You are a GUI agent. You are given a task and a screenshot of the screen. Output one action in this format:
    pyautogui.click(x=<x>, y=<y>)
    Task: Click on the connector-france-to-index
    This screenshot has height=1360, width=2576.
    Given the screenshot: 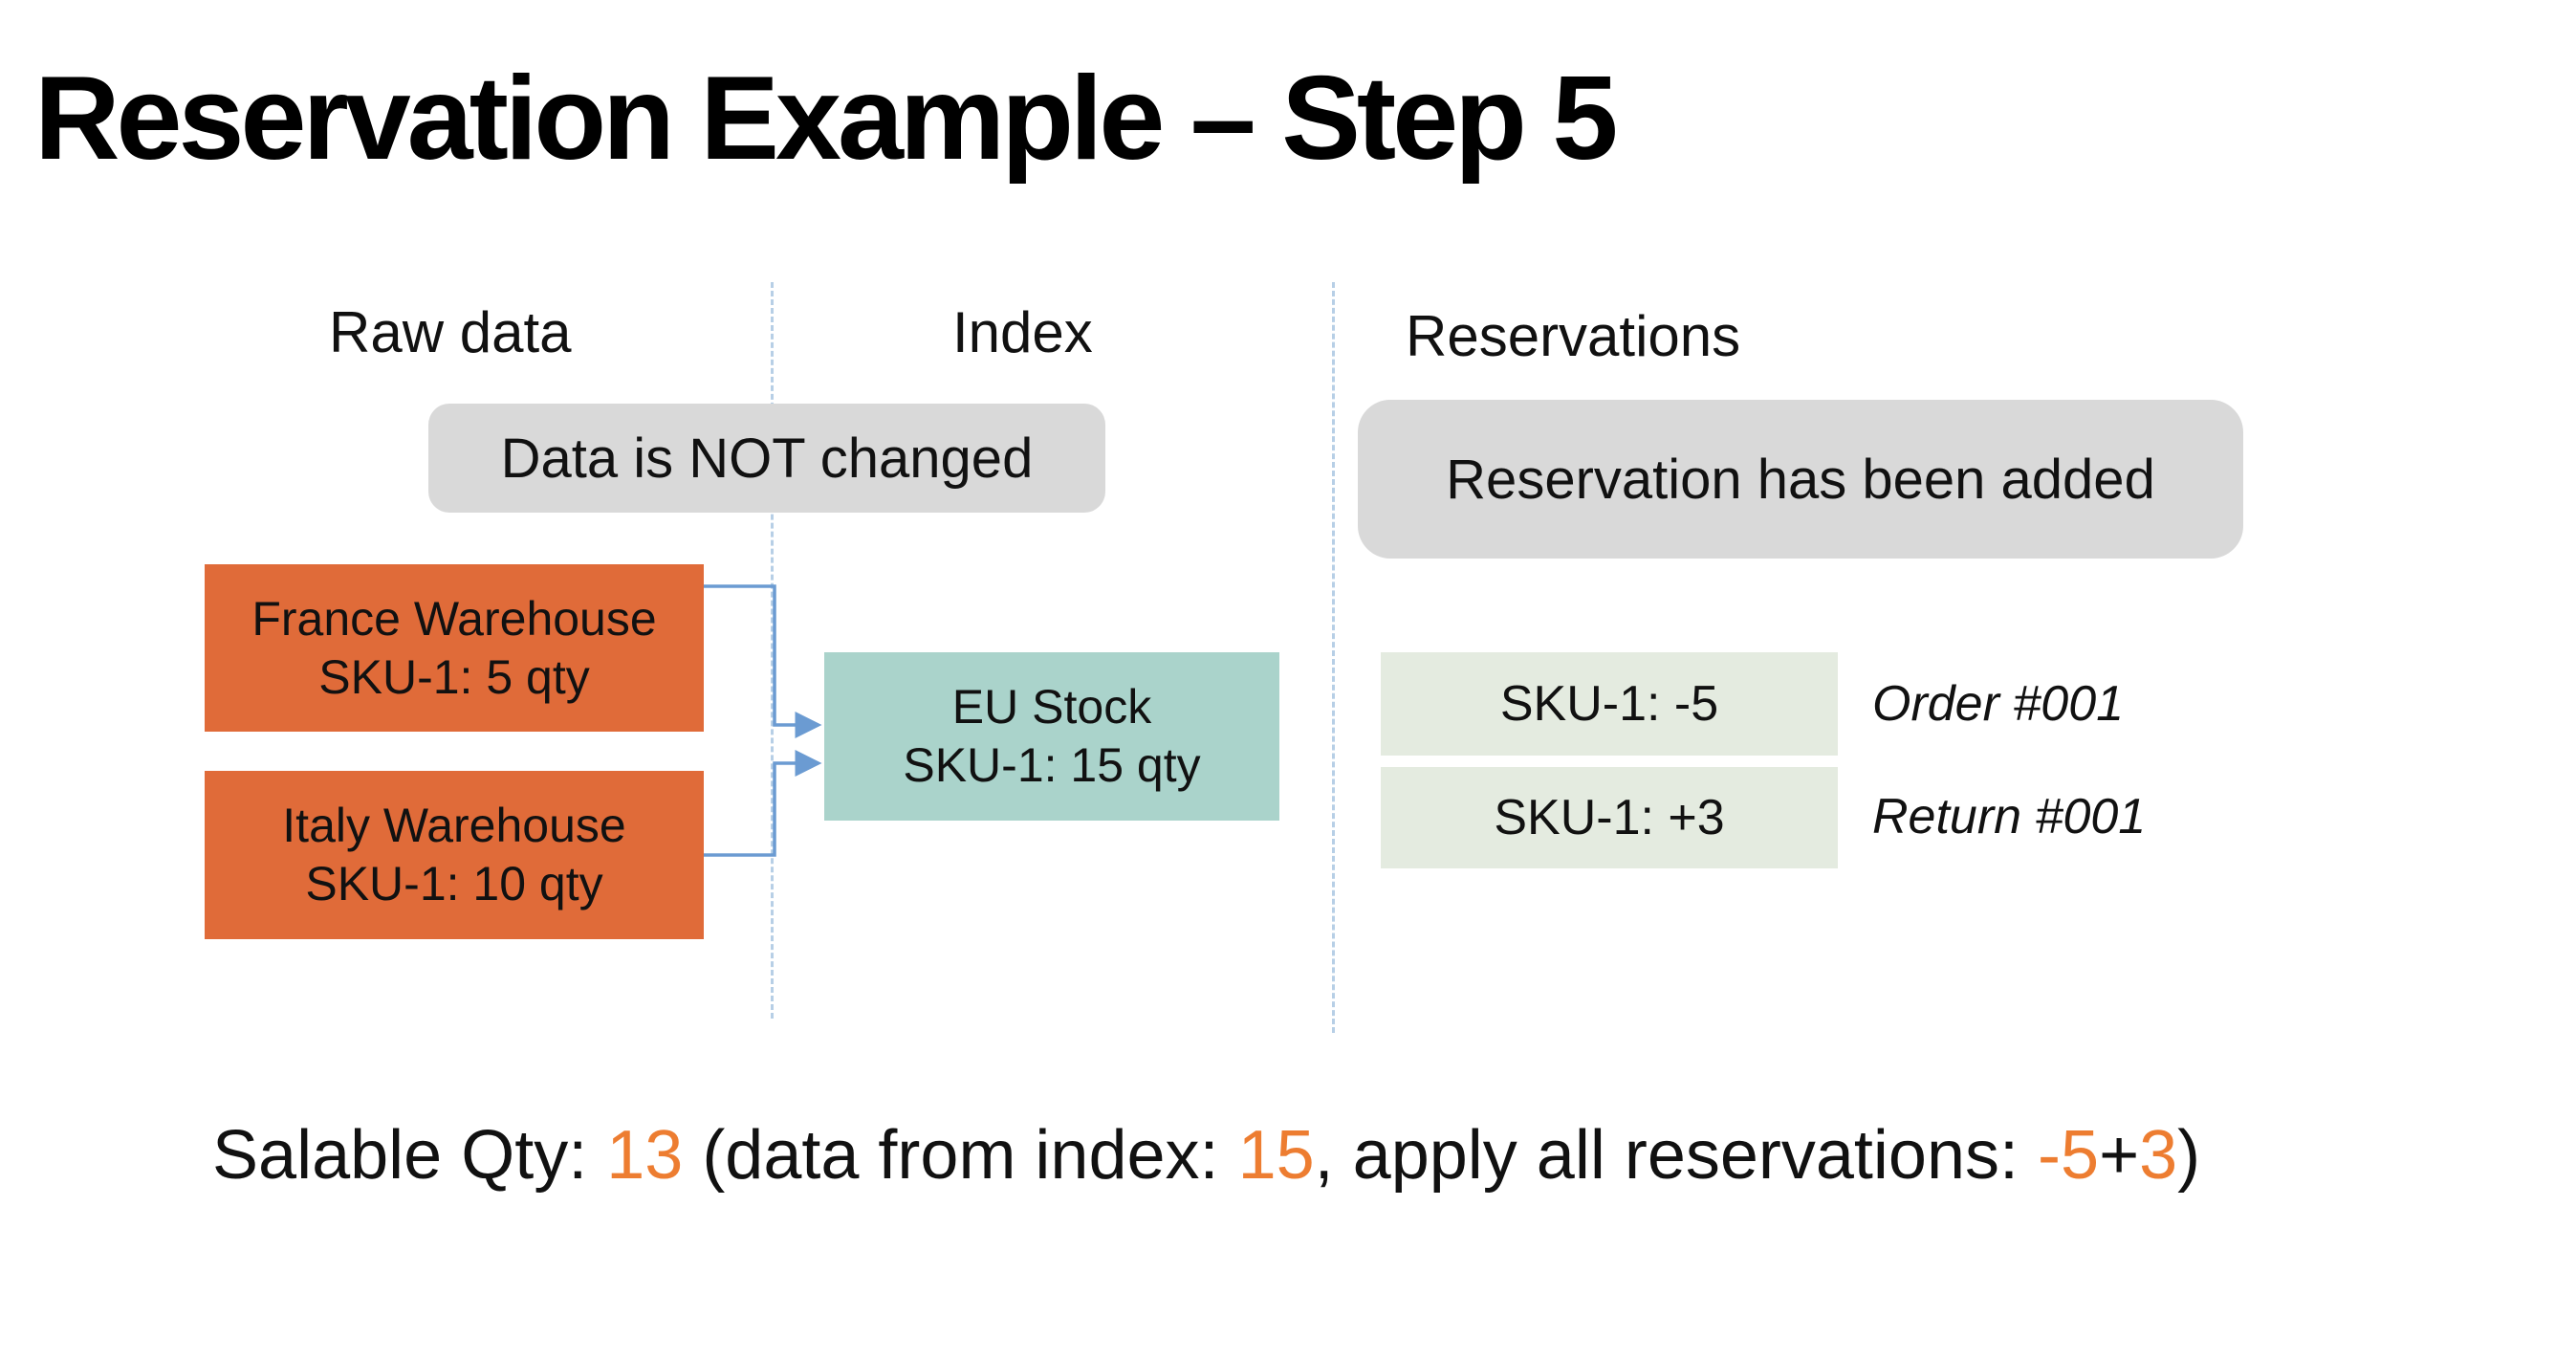 What is the action you would take?
    pyautogui.click(x=763, y=661)
    